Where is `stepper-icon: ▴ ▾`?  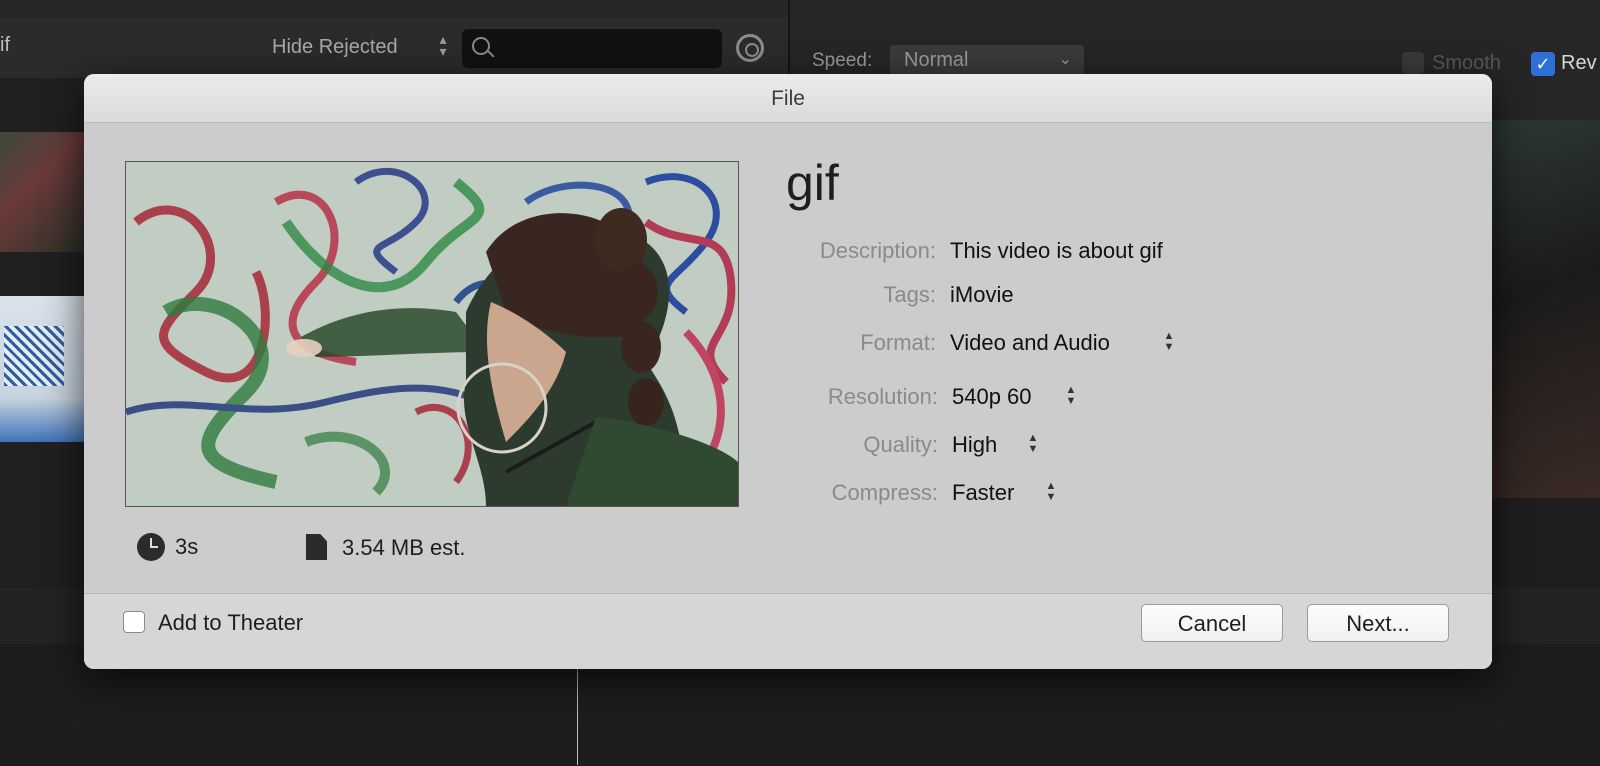 stepper-icon: ▴ ▾ is located at coordinates (443, 45).